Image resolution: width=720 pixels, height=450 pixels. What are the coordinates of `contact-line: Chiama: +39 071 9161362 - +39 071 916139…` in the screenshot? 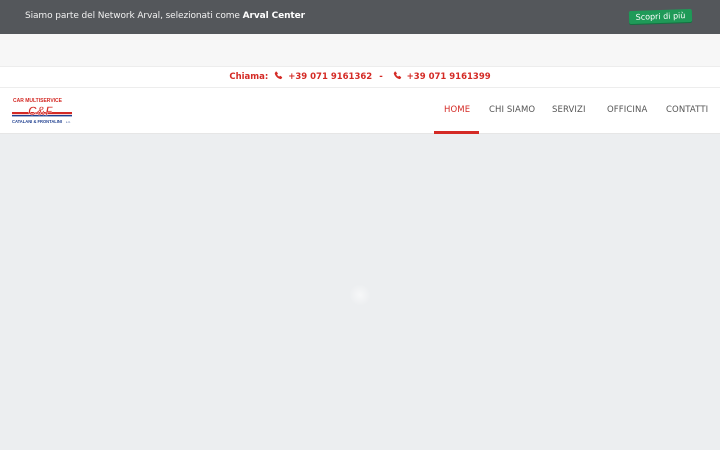 It's located at (360, 78).